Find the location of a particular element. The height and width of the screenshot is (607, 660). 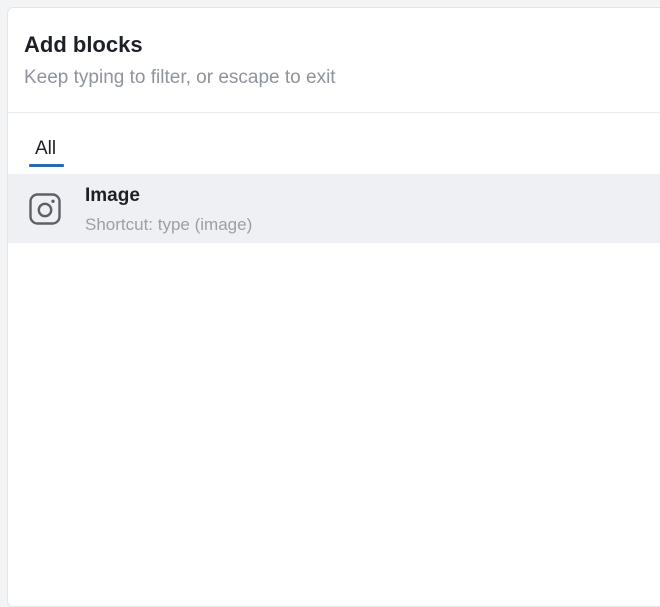

panel-subtitle: Keep typing to filter, or escape to exit is located at coordinates (180, 77).